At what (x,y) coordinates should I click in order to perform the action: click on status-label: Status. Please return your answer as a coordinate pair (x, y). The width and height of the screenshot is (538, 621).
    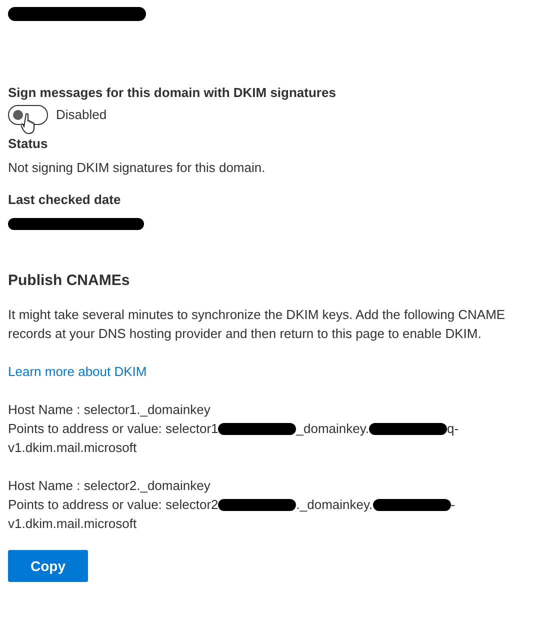
    Looking at the image, I should click on (28, 144).